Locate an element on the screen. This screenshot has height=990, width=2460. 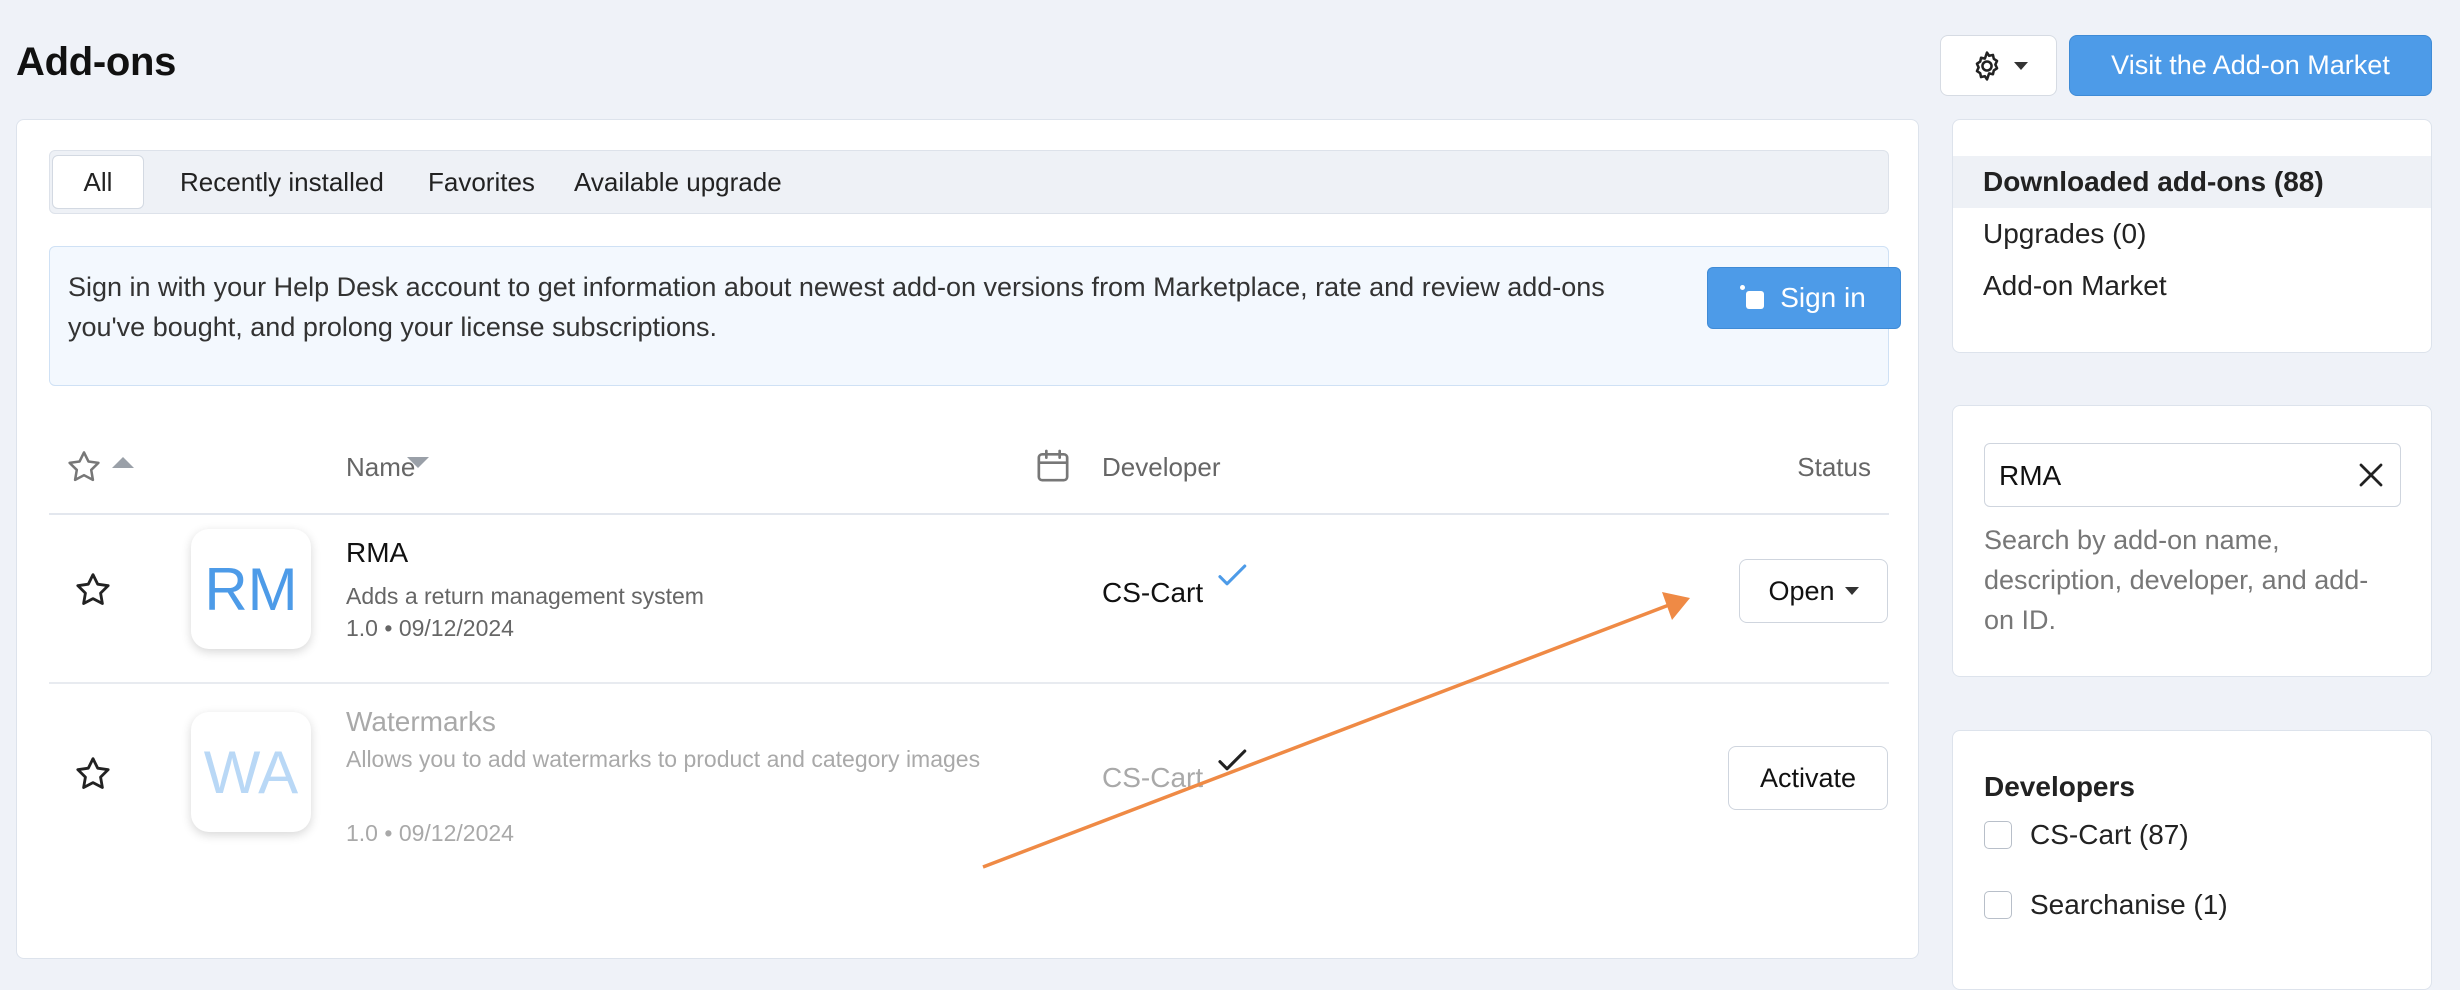
nav-addon-market: Add-on Market is located at coordinates (2192, 286).